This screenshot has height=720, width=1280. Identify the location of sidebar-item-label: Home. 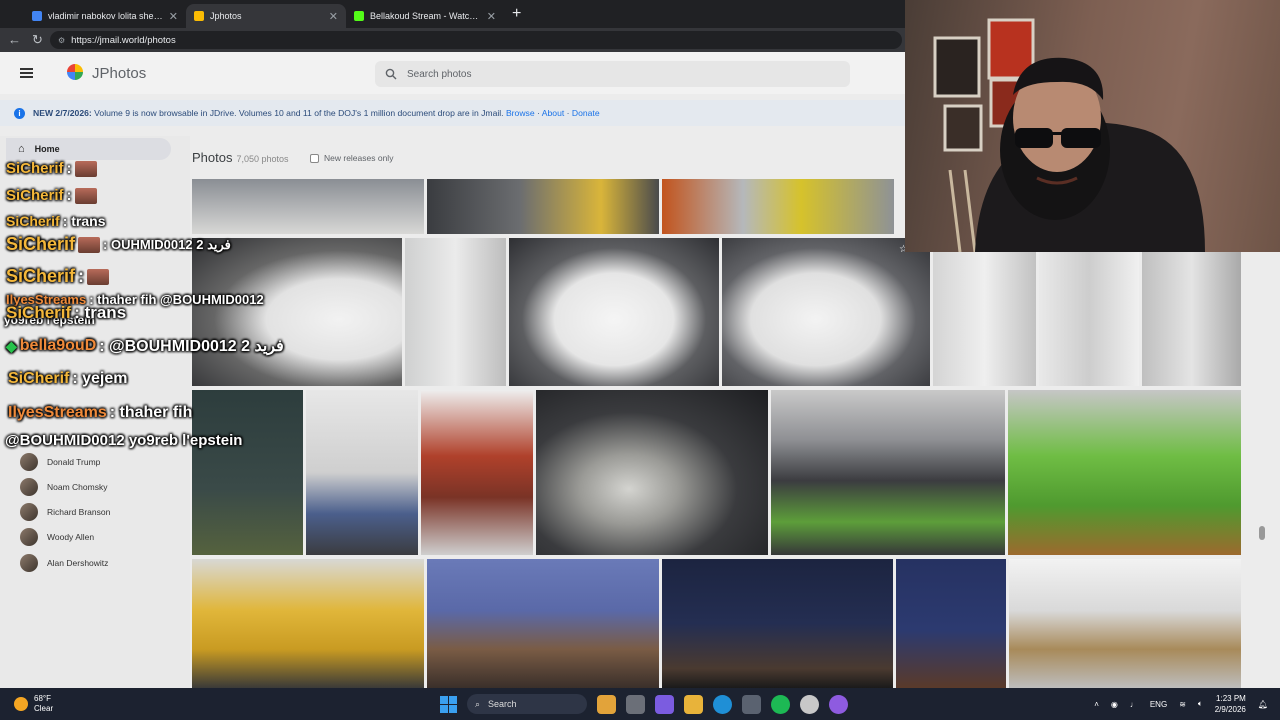
(47, 149).